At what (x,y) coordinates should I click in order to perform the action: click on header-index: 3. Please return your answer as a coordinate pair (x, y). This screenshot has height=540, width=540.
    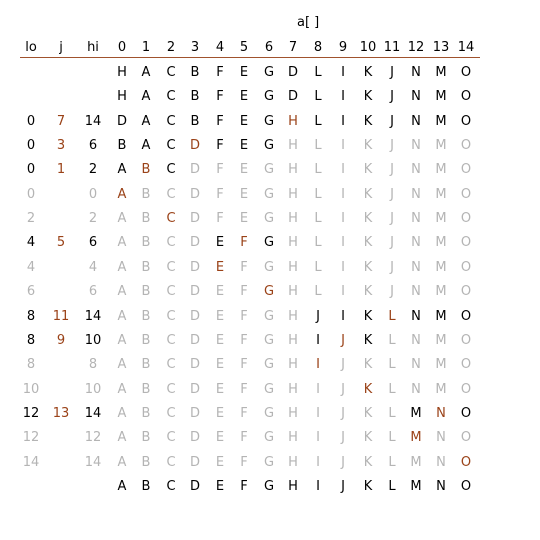
    Looking at the image, I should click on (195, 47).